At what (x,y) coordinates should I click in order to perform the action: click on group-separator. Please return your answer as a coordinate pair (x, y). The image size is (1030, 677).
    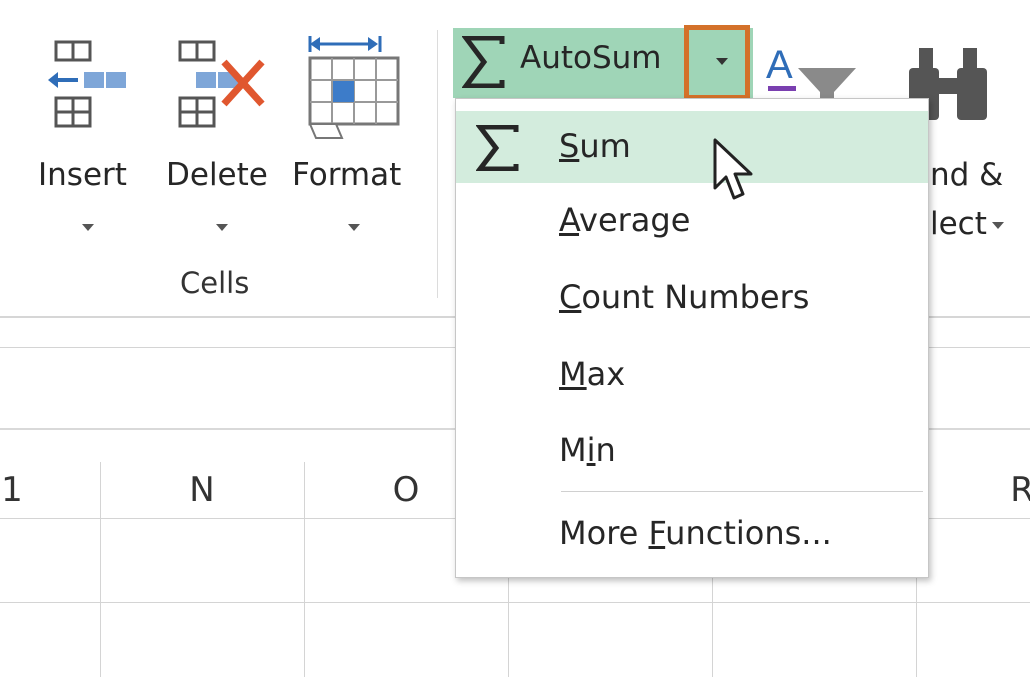
    Looking at the image, I should click on (437, 164).